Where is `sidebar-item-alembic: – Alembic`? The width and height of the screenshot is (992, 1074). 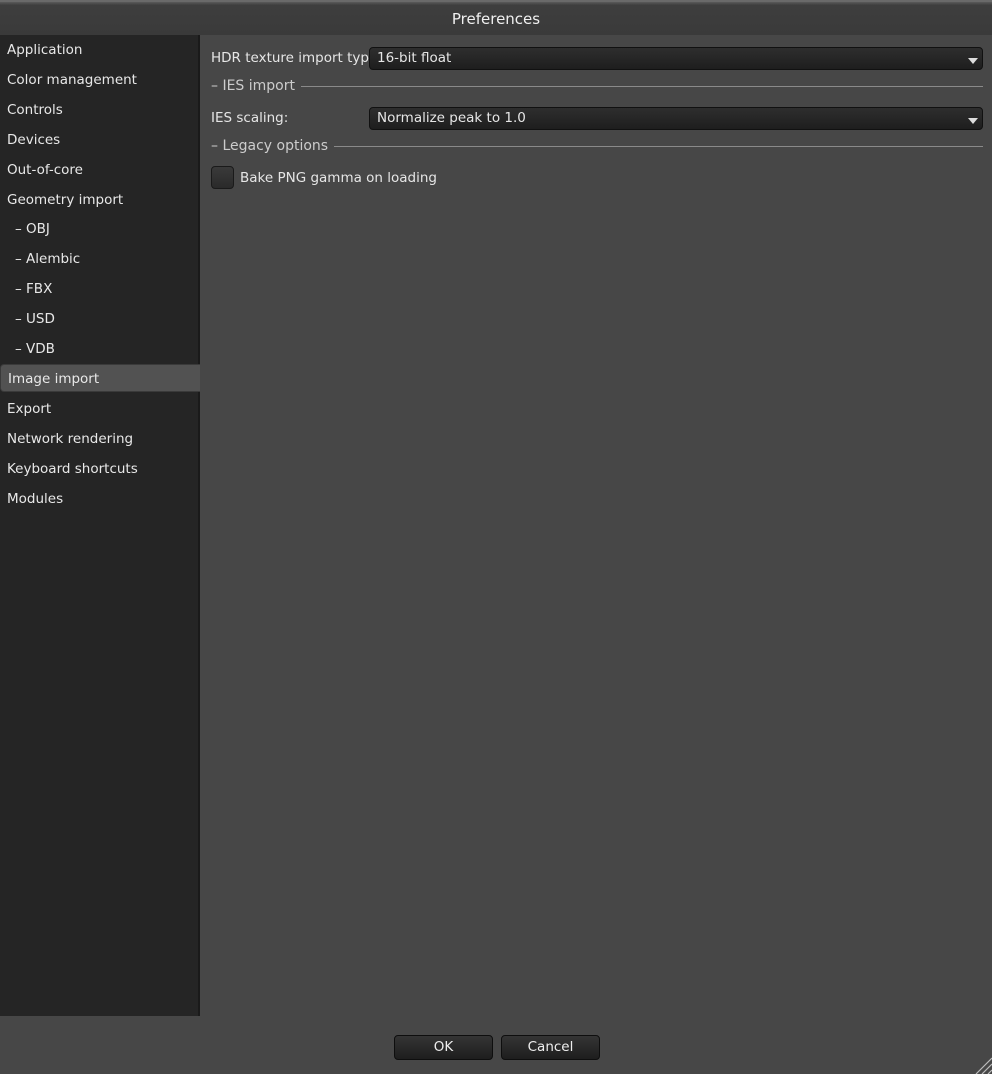
sidebar-item-alembic: – Alembic is located at coordinates (99, 259).